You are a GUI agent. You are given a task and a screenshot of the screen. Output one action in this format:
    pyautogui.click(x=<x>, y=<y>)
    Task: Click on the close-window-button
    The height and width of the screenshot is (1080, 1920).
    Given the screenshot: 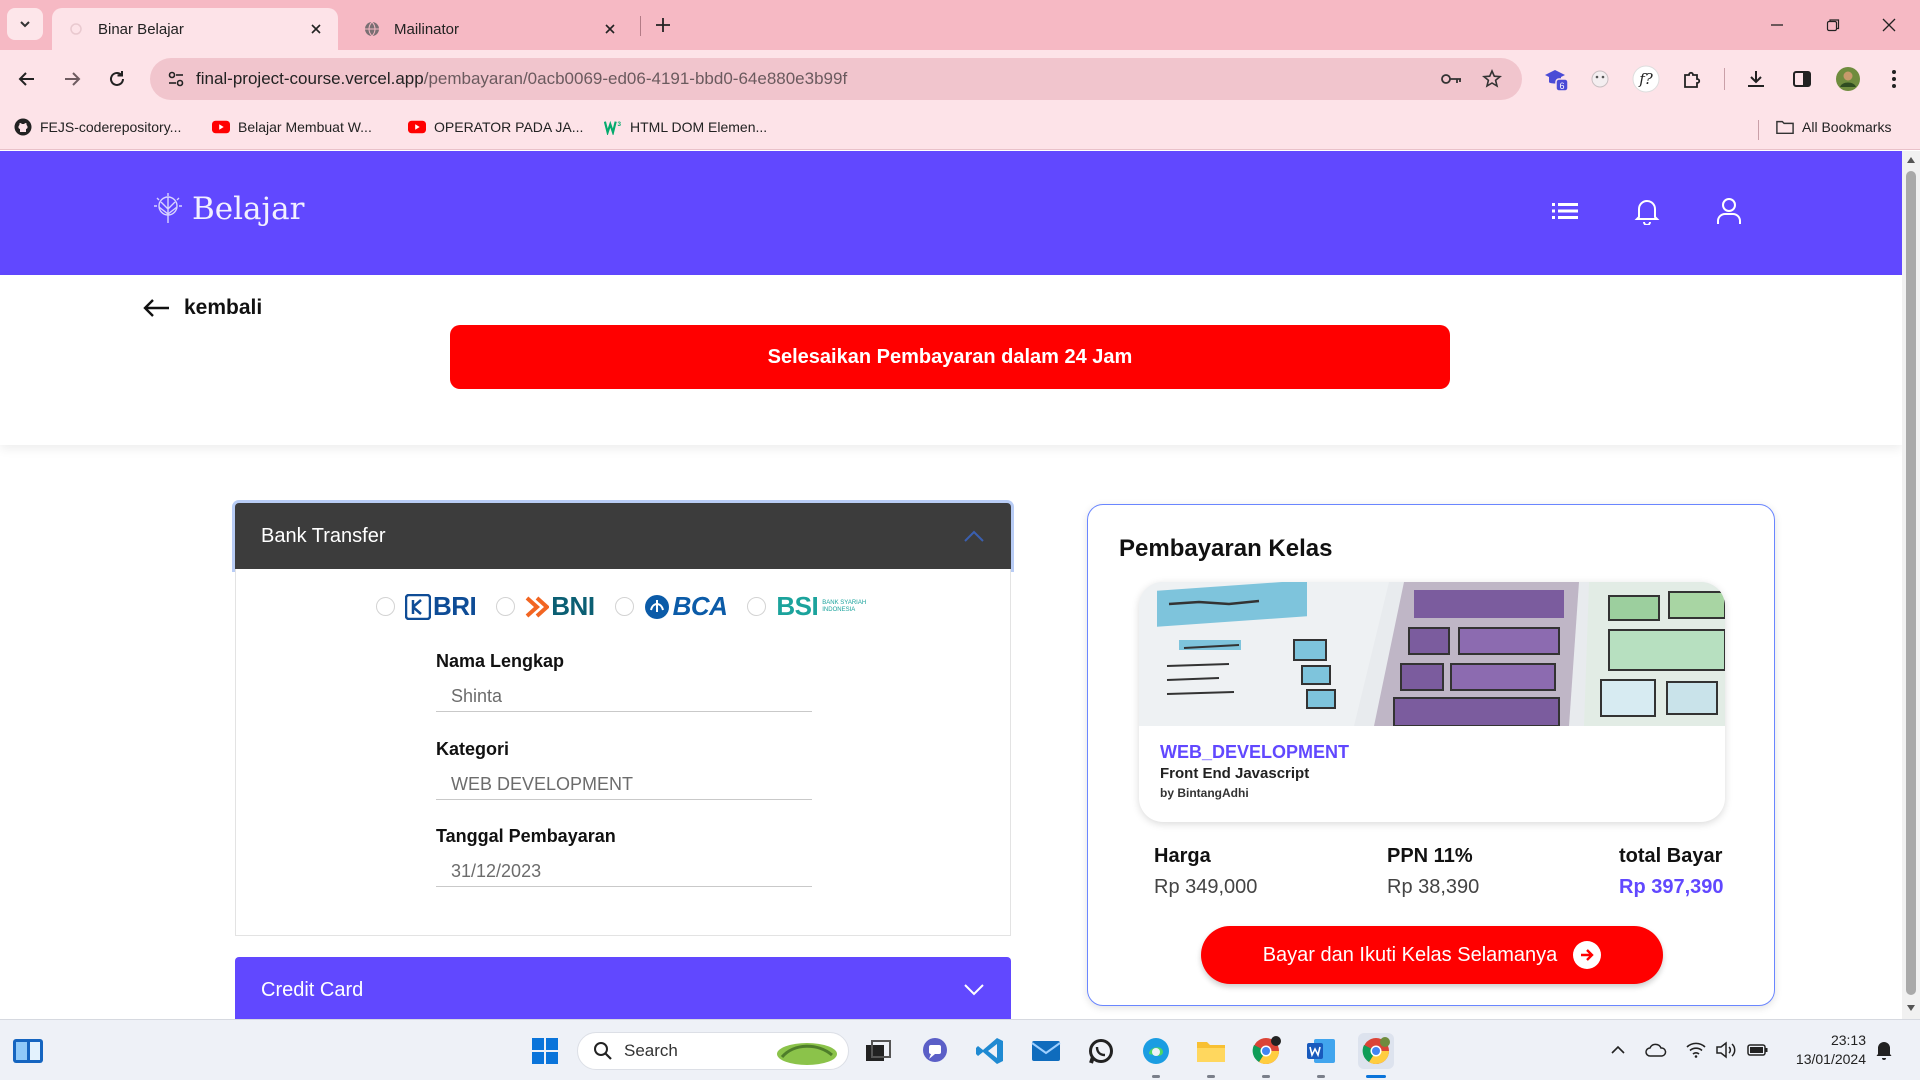 What is the action you would take?
    pyautogui.click(x=1889, y=25)
    